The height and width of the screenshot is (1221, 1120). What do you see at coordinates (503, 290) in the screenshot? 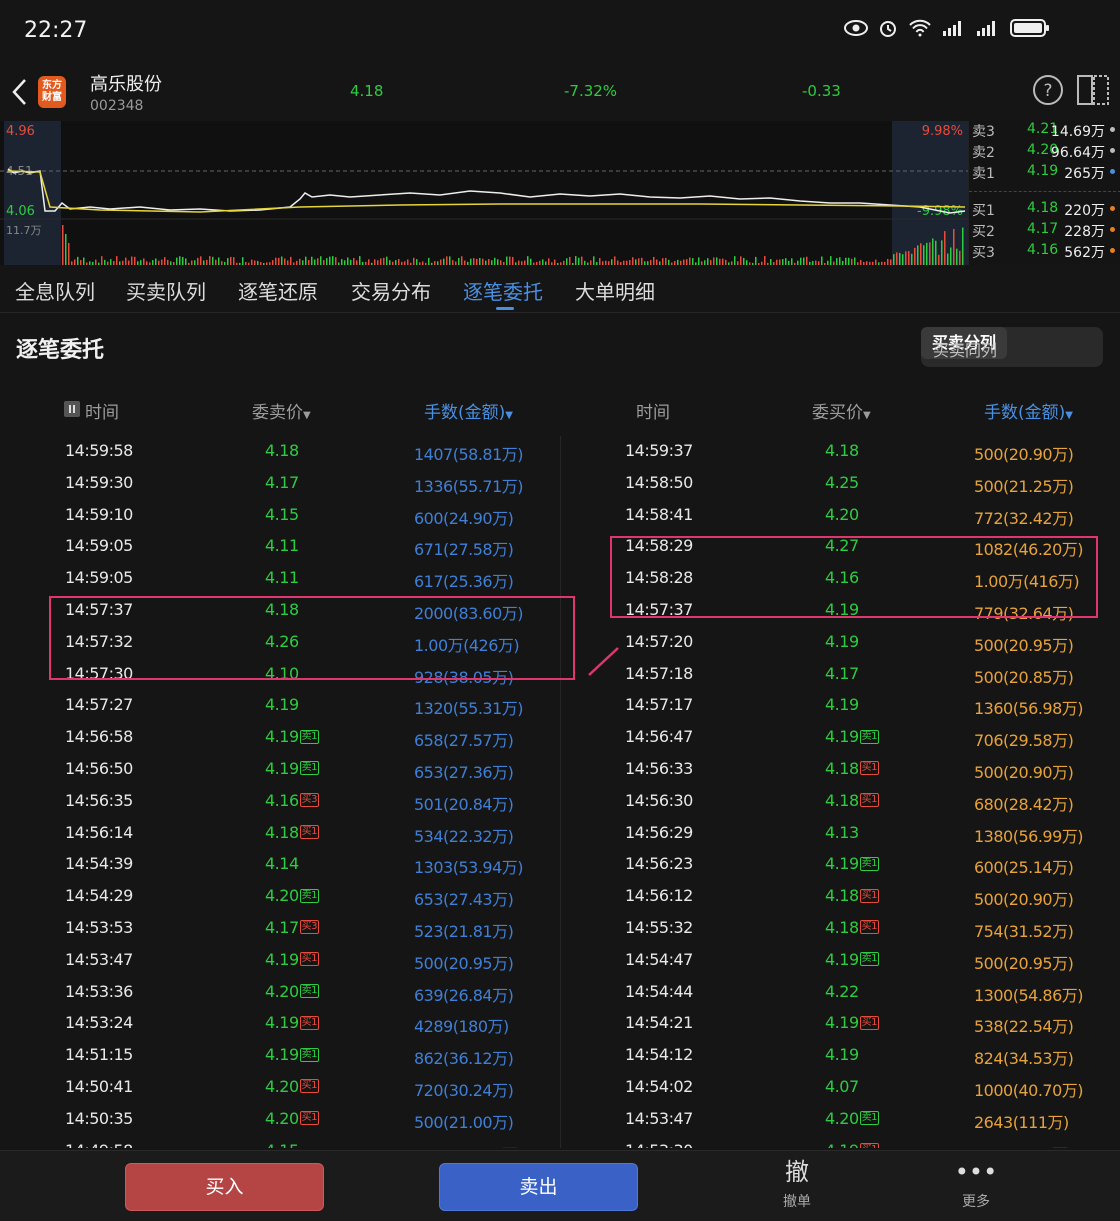
I see `tab-tick-orders: 逐笔委托` at bounding box center [503, 290].